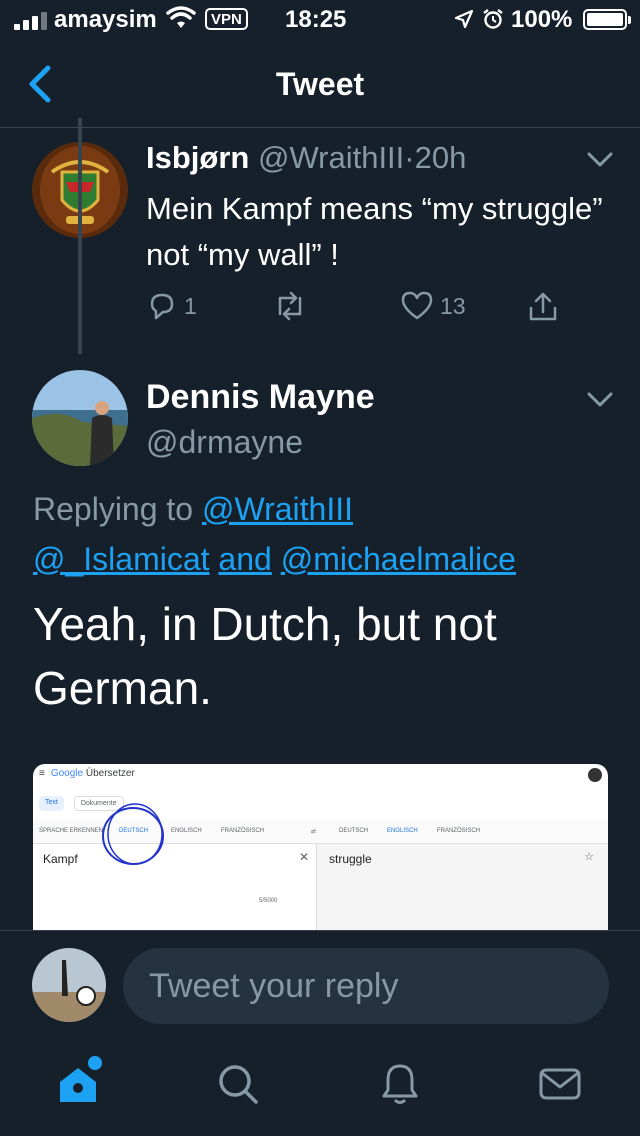 The height and width of the screenshot is (1136, 640). Describe the element at coordinates (51, 803) in the screenshot. I see `tab-text: Text` at that location.